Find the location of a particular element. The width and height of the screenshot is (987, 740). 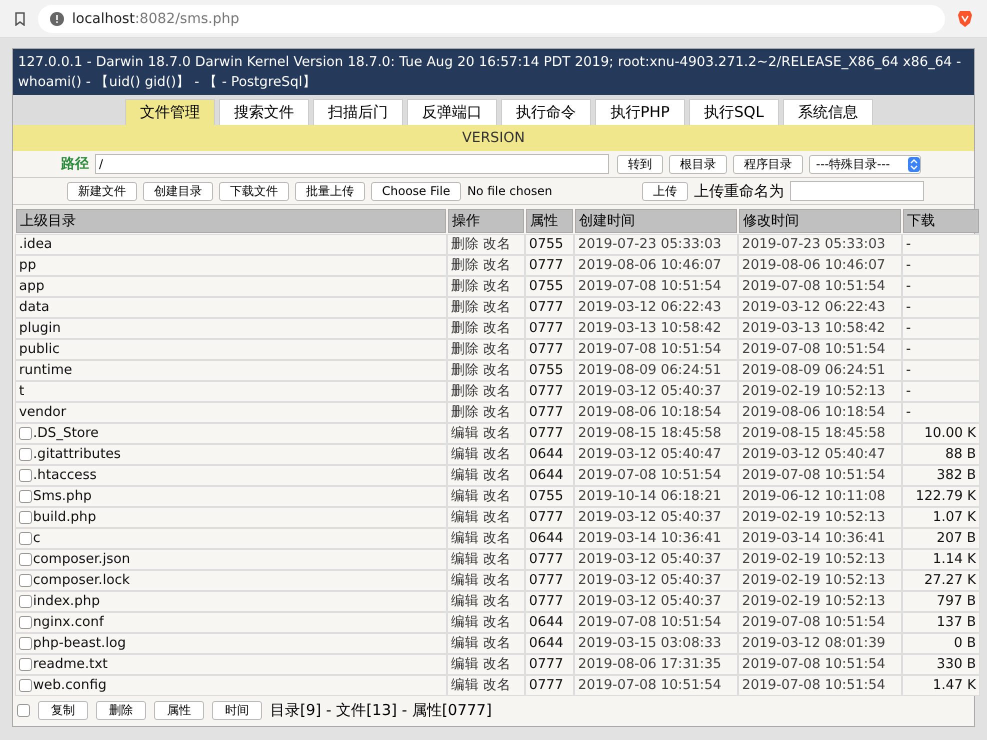

file-name: php-beast.log is located at coordinates (79, 643).